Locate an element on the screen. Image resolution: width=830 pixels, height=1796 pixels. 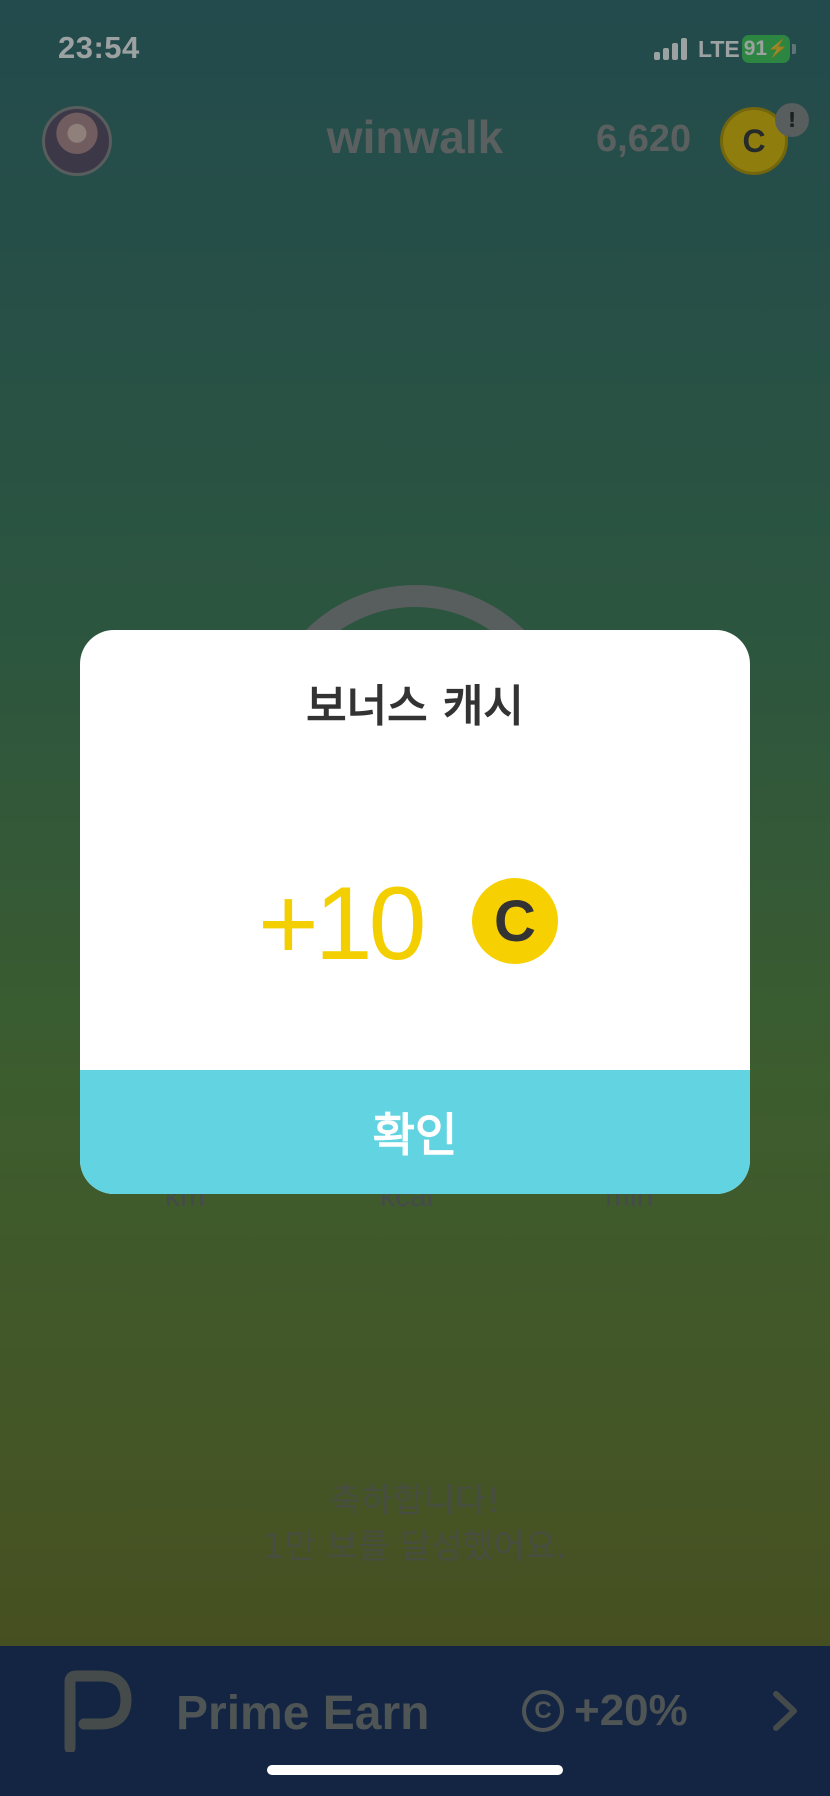
coin-icon: C is located at coordinates (515, 921).